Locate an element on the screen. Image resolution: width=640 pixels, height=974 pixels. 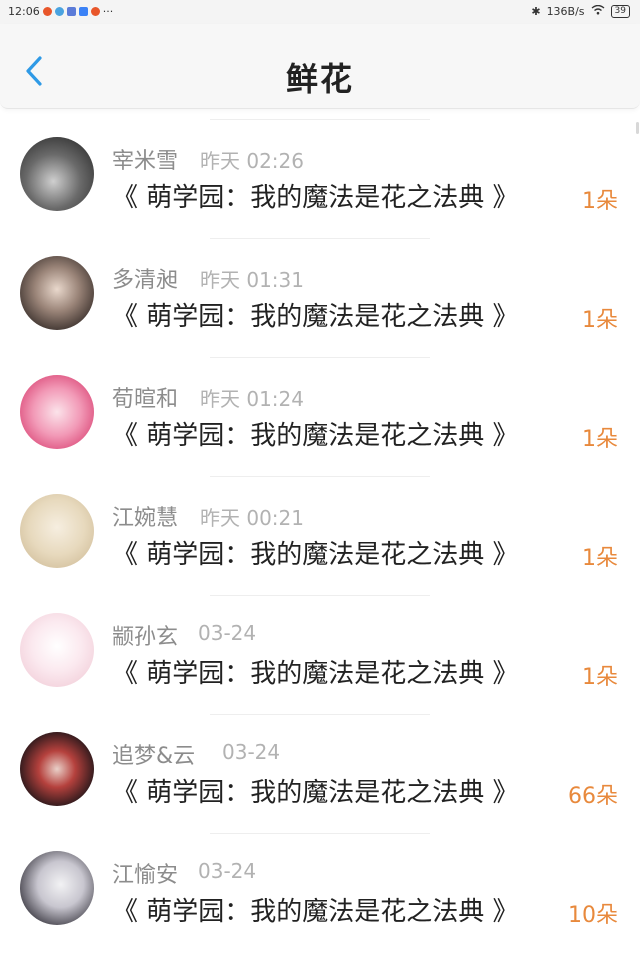
bluetooth-icon: ✱ is located at coordinates (536, 11).